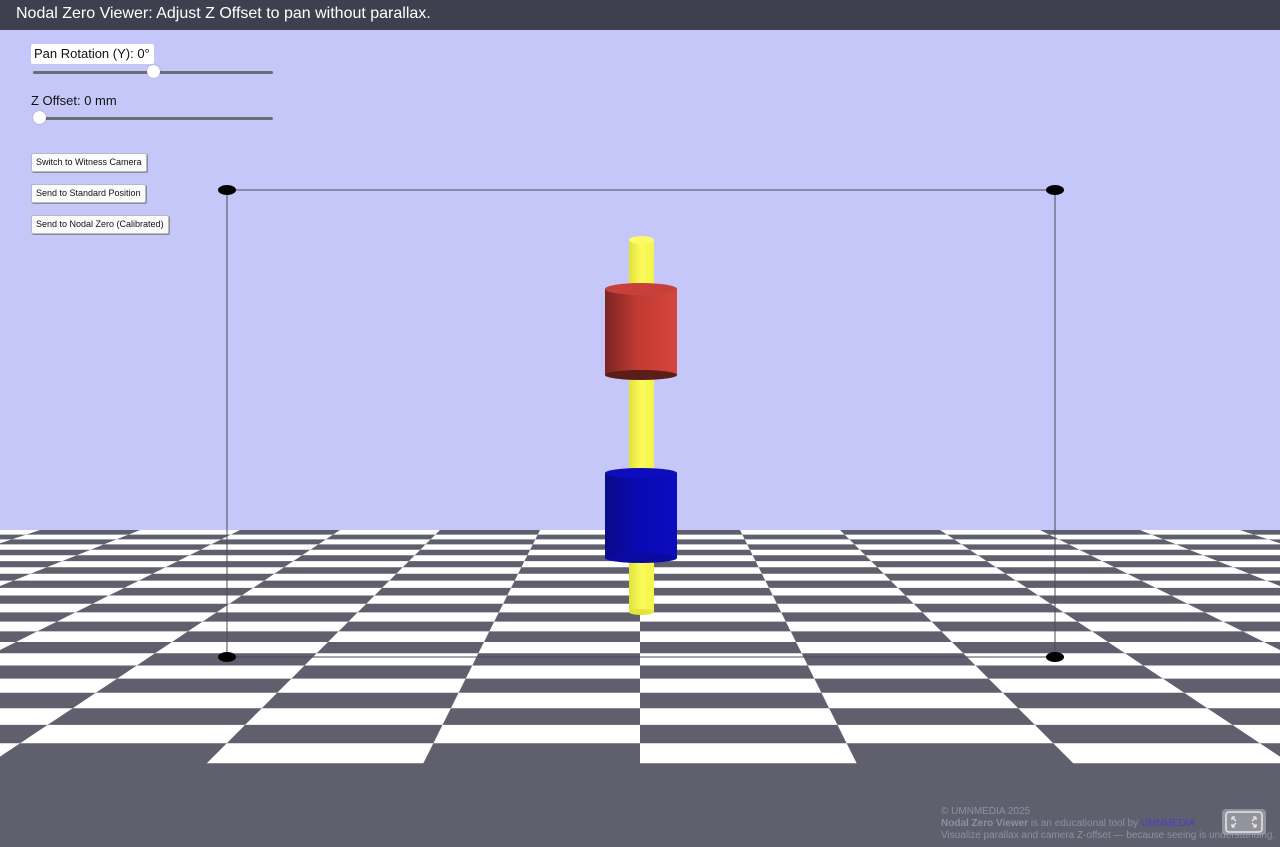 The height and width of the screenshot is (847, 1280). Describe the element at coordinates (985, 823) in the screenshot. I see `footer-app-name: Nodal Zero Viewer` at that location.